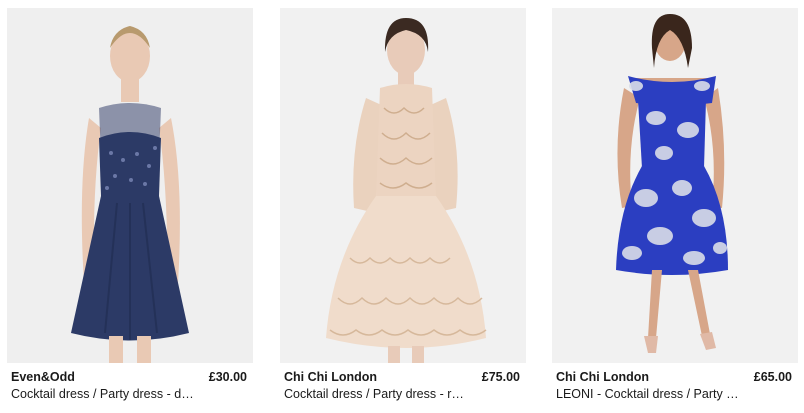 Image resolution: width=804 pixels, height=413 pixels. What do you see at coordinates (227, 377) in the screenshot?
I see `product-price: £30.00` at bounding box center [227, 377].